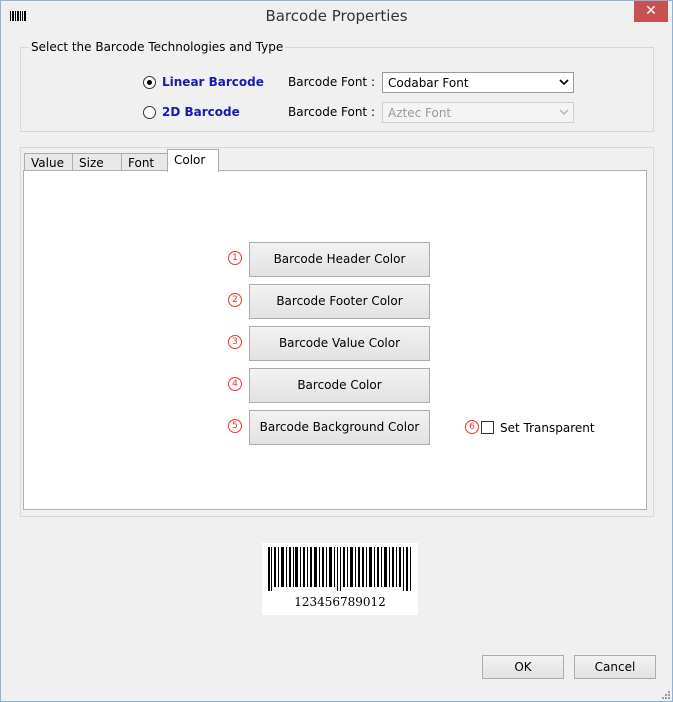  Describe the element at coordinates (235, 426) in the screenshot. I see `step-marker-5: 5` at that location.